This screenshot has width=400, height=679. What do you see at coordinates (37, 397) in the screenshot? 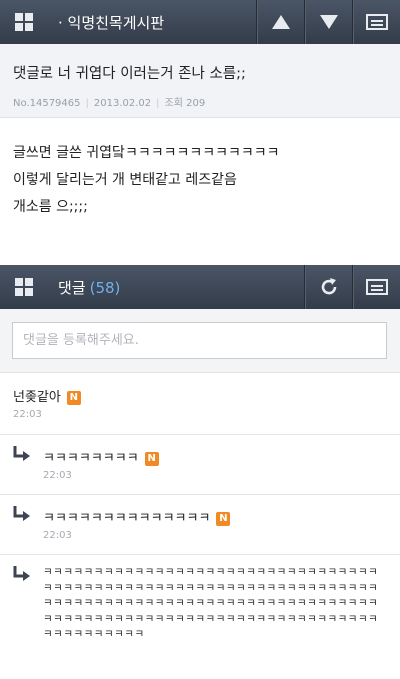
I see `comment-text: 넌좆같아` at bounding box center [37, 397].